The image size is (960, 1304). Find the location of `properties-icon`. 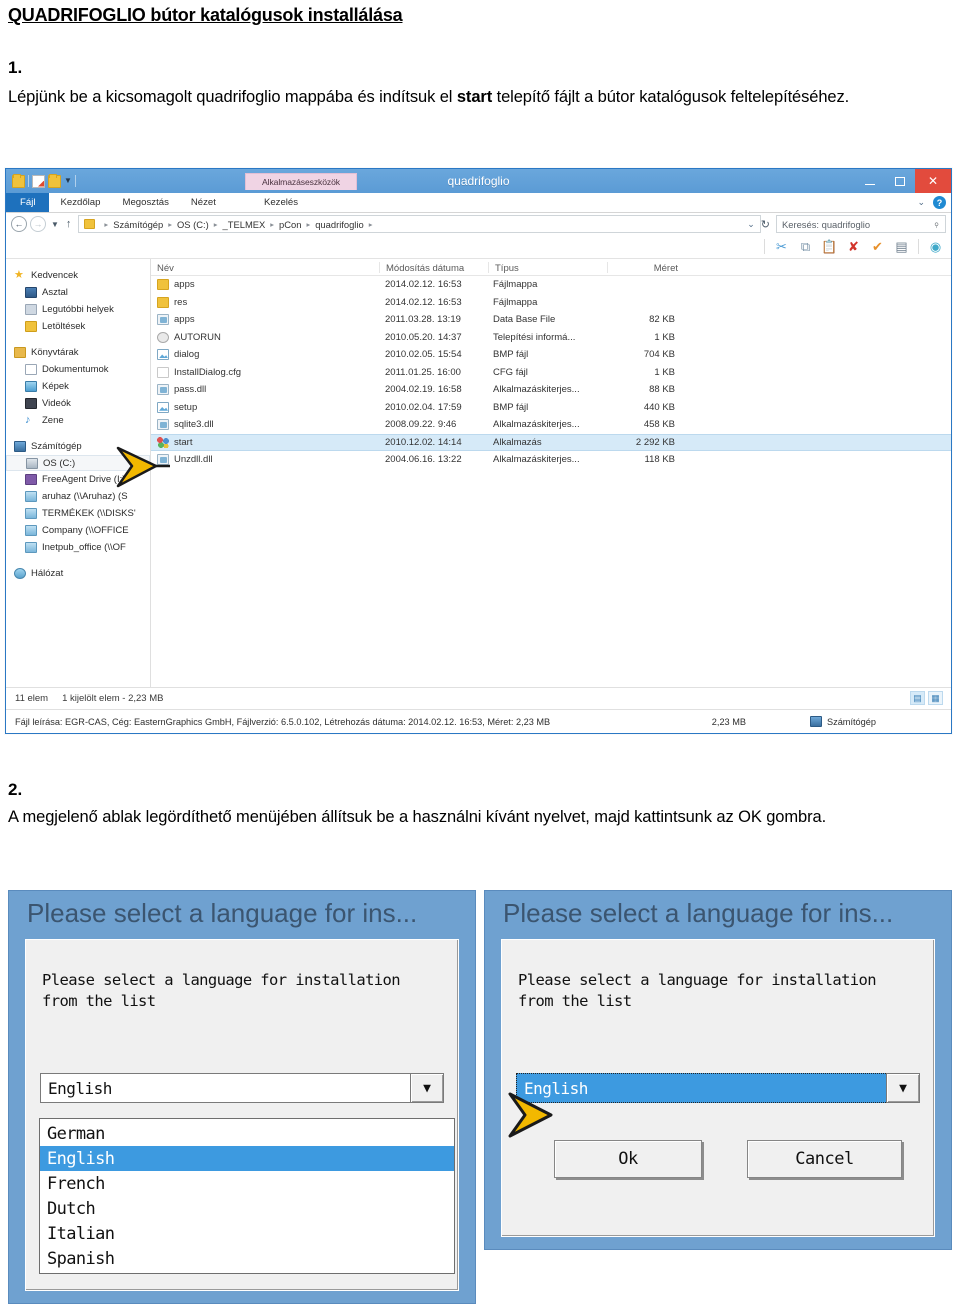

properties-icon is located at coordinates (38, 181).